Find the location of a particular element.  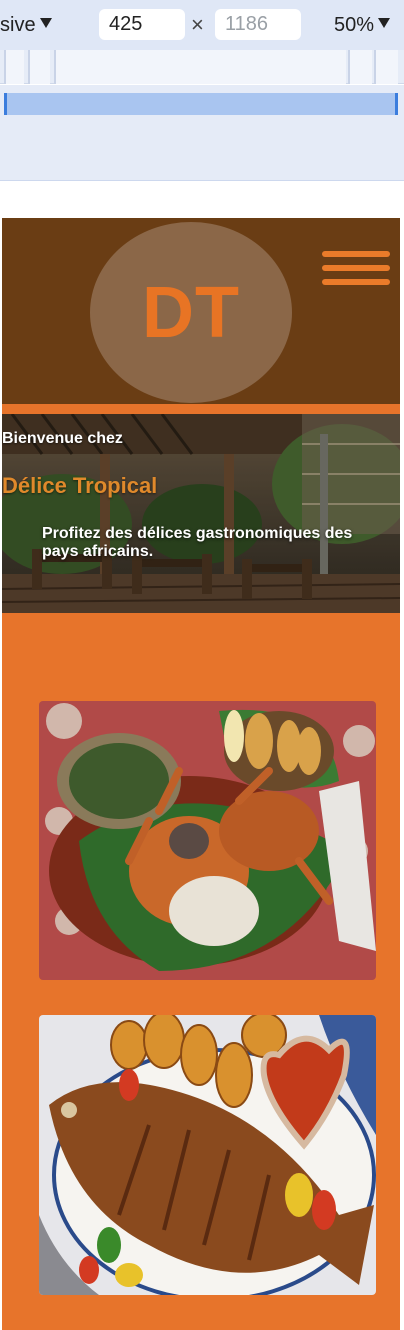

site-header: DT is located at coordinates (201, 311).